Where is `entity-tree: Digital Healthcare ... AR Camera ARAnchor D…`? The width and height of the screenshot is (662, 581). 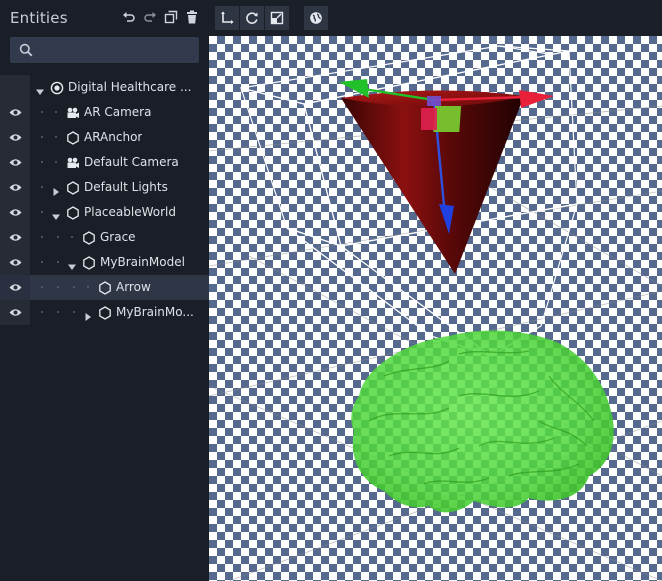 entity-tree: Digital Healthcare ... AR Camera ARAnchor D… is located at coordinates (104, 200).